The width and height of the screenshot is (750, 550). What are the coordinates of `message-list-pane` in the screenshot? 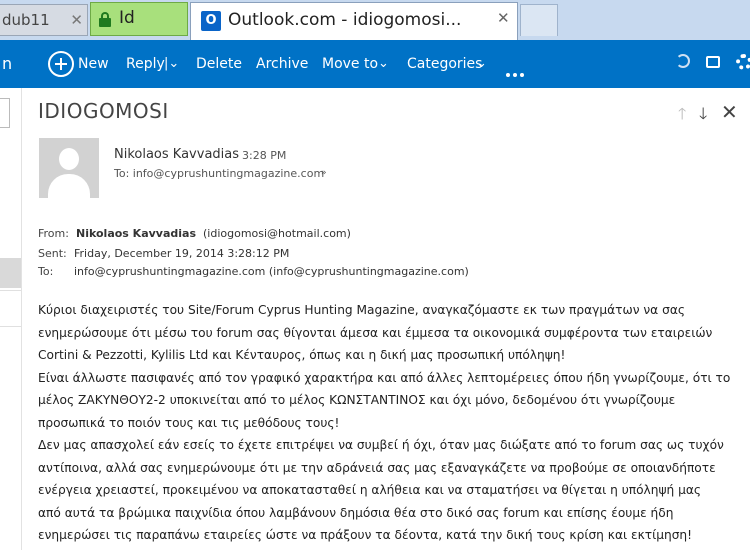 It's located at (11, 319).